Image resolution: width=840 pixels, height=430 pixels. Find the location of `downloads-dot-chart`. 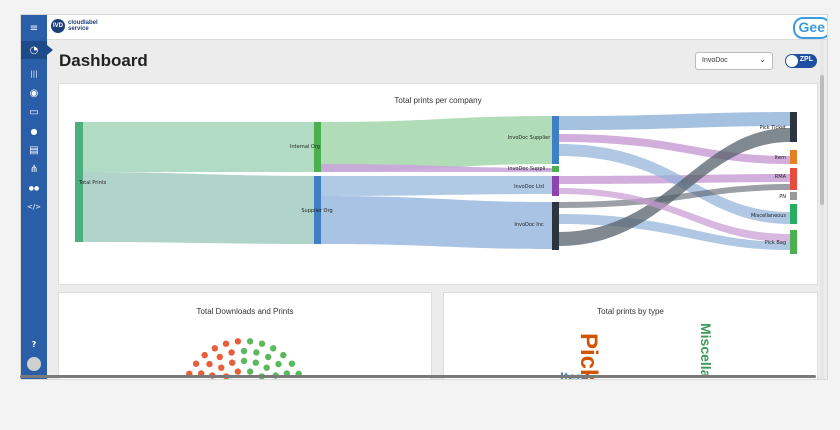

downloads-dot-chart is located at coordinates (244, 358).